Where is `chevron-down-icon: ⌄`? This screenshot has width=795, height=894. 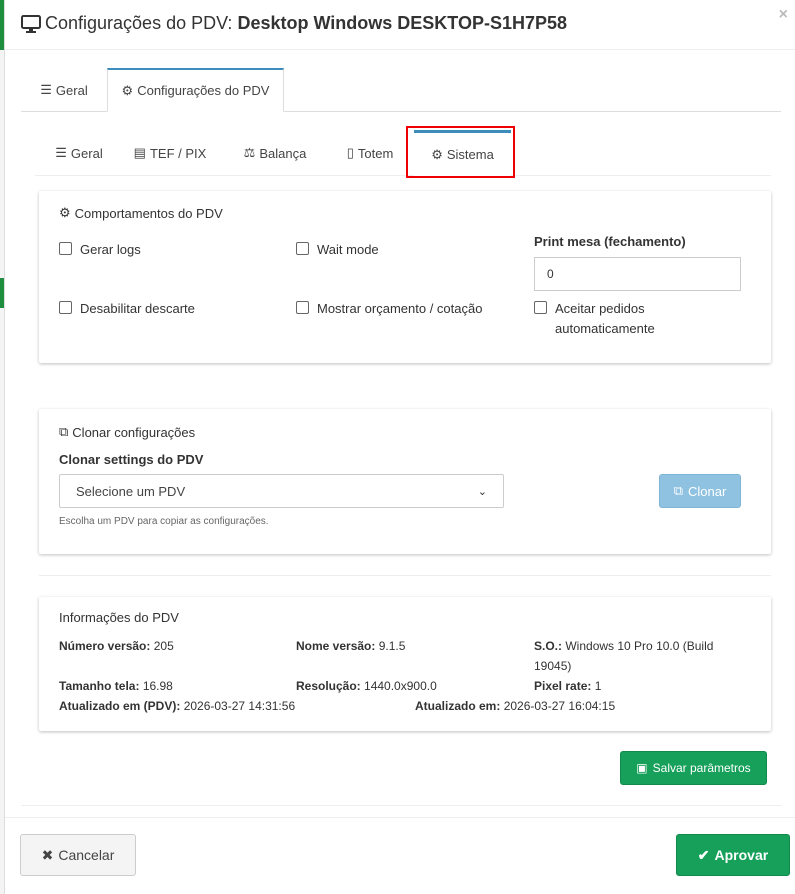
chevron-down-icon: ⌄ is located at coordinates (482, 491).